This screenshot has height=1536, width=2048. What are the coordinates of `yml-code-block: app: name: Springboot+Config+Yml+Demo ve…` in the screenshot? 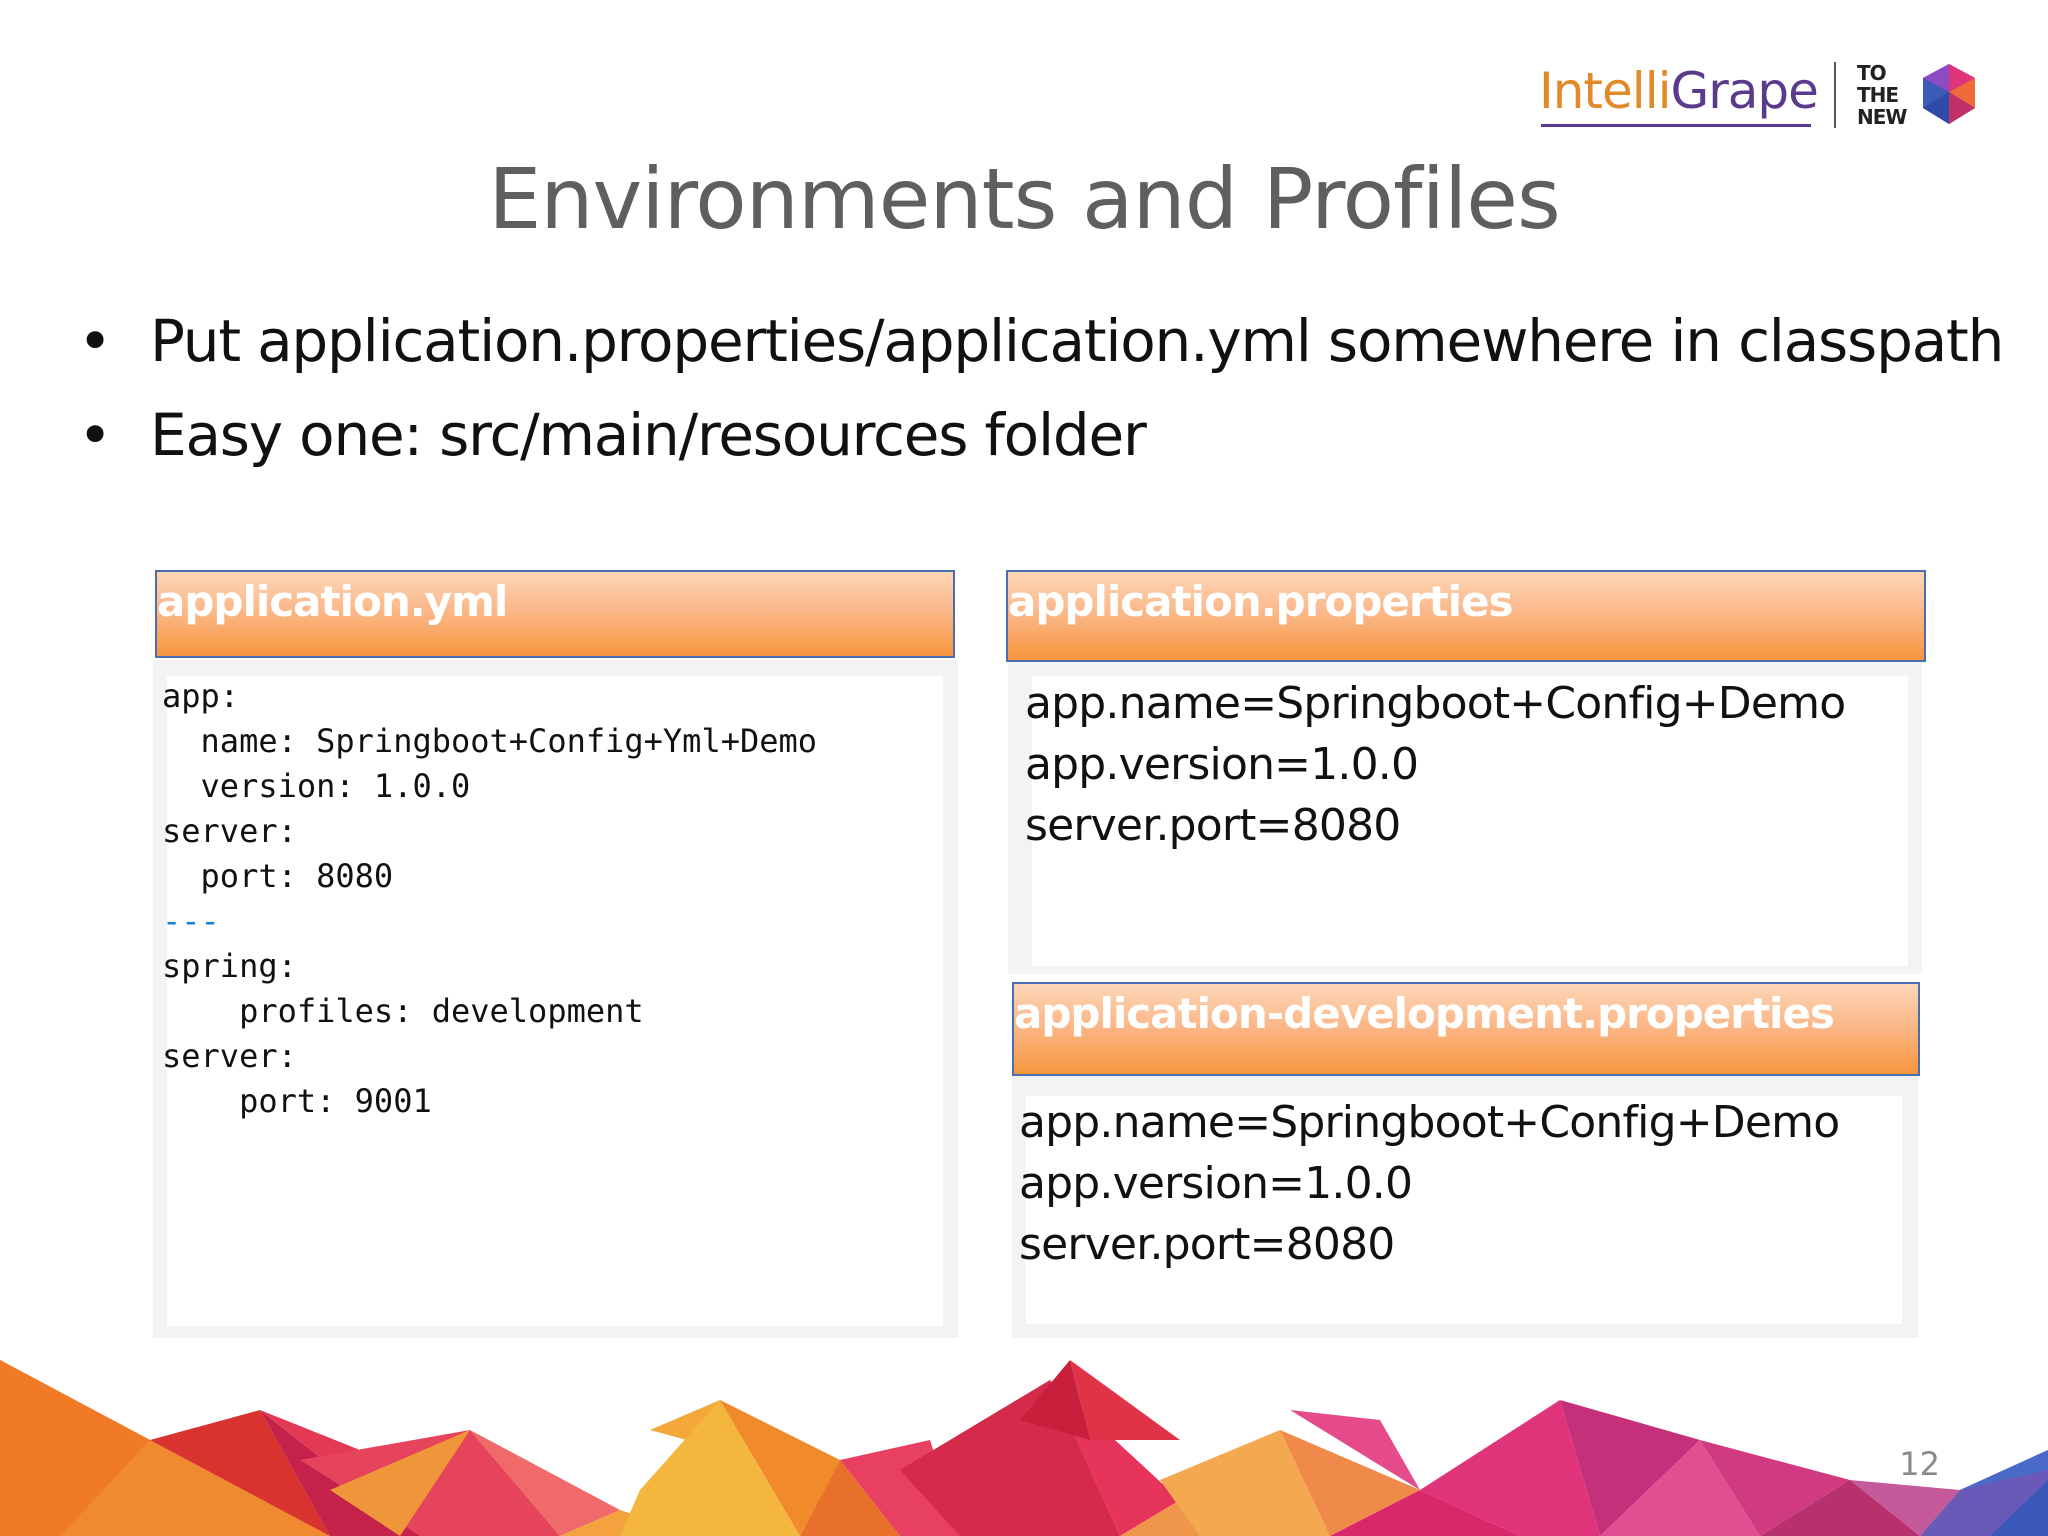 It's located at (489, 899).